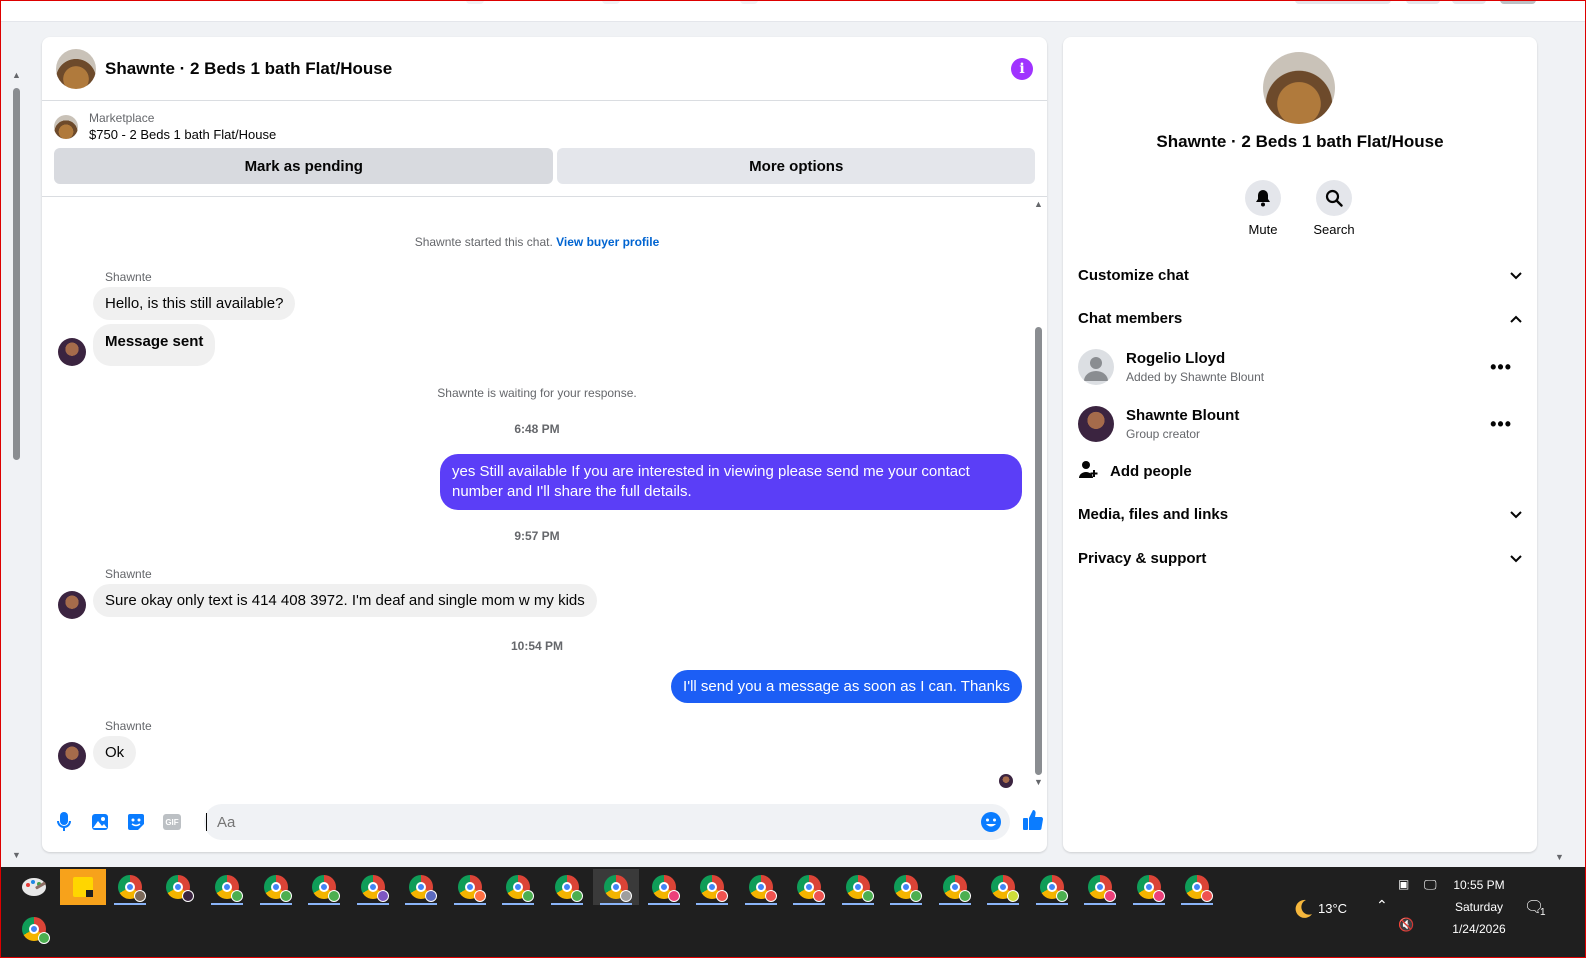 The image size is (1586, 958). I want to click on info-icon: i, so click(1022, 68).